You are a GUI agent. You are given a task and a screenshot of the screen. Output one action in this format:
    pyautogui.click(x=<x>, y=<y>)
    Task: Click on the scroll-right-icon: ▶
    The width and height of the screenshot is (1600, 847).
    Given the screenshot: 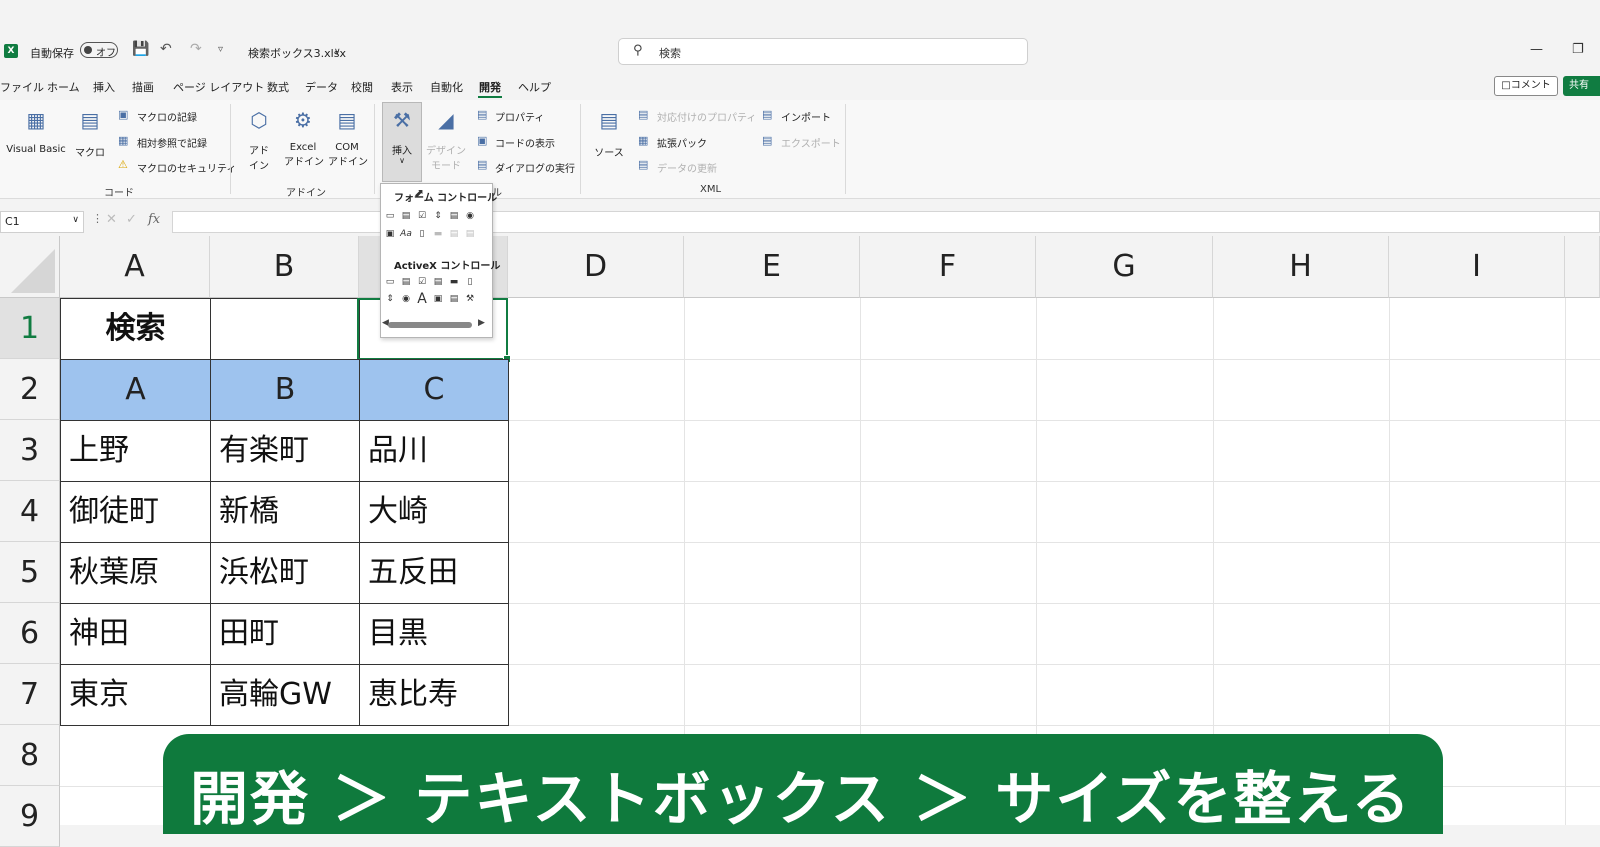 What is the action you would take?
    pyautogui.click(x=481, y=323)
    